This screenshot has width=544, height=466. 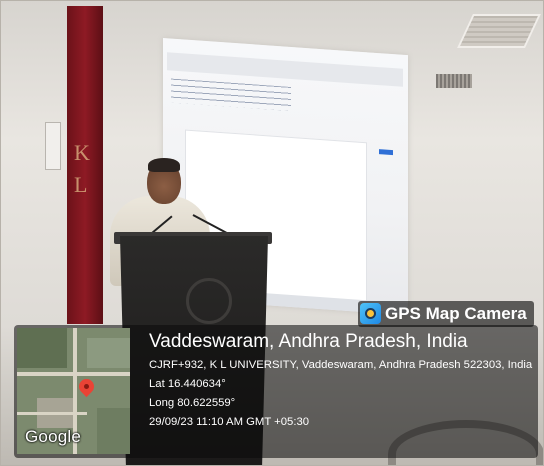 What do you see at coordinates (53, 436) in the screenshot?
I see `google-logo: Google` at bounding box center [53, 436].